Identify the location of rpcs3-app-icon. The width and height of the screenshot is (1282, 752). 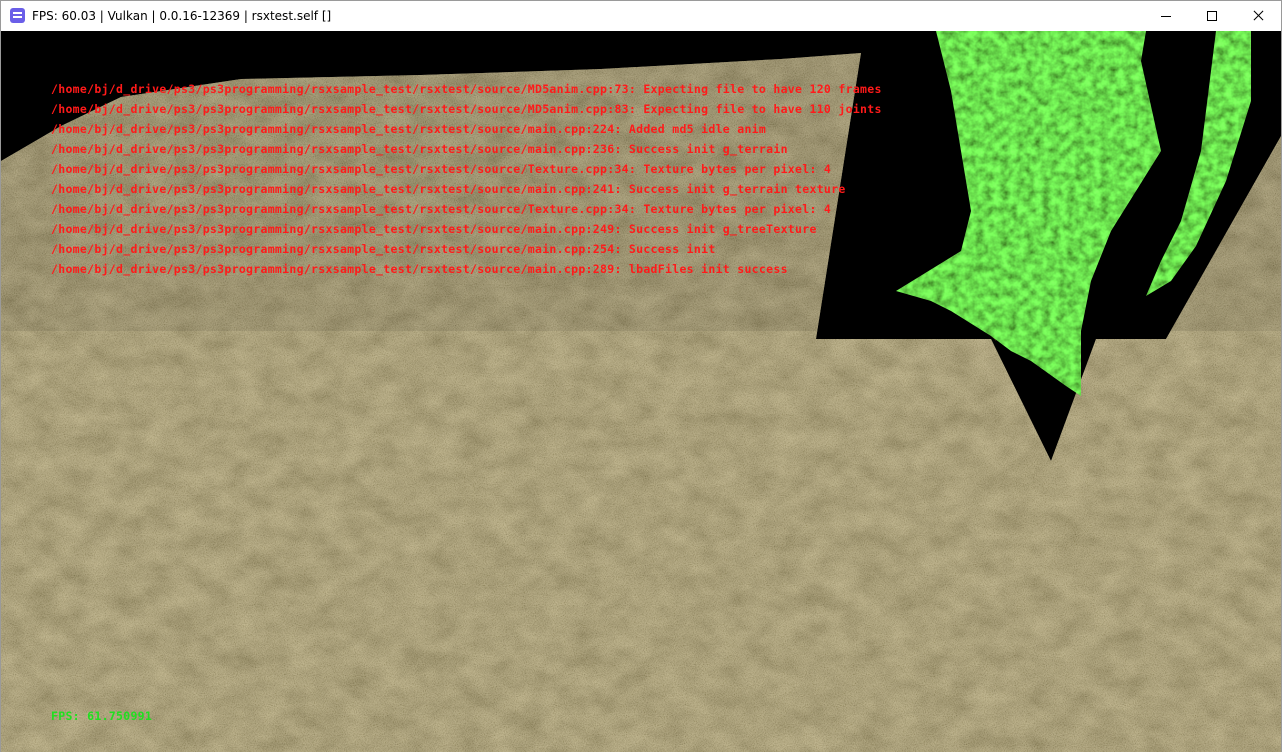
(17, 15).